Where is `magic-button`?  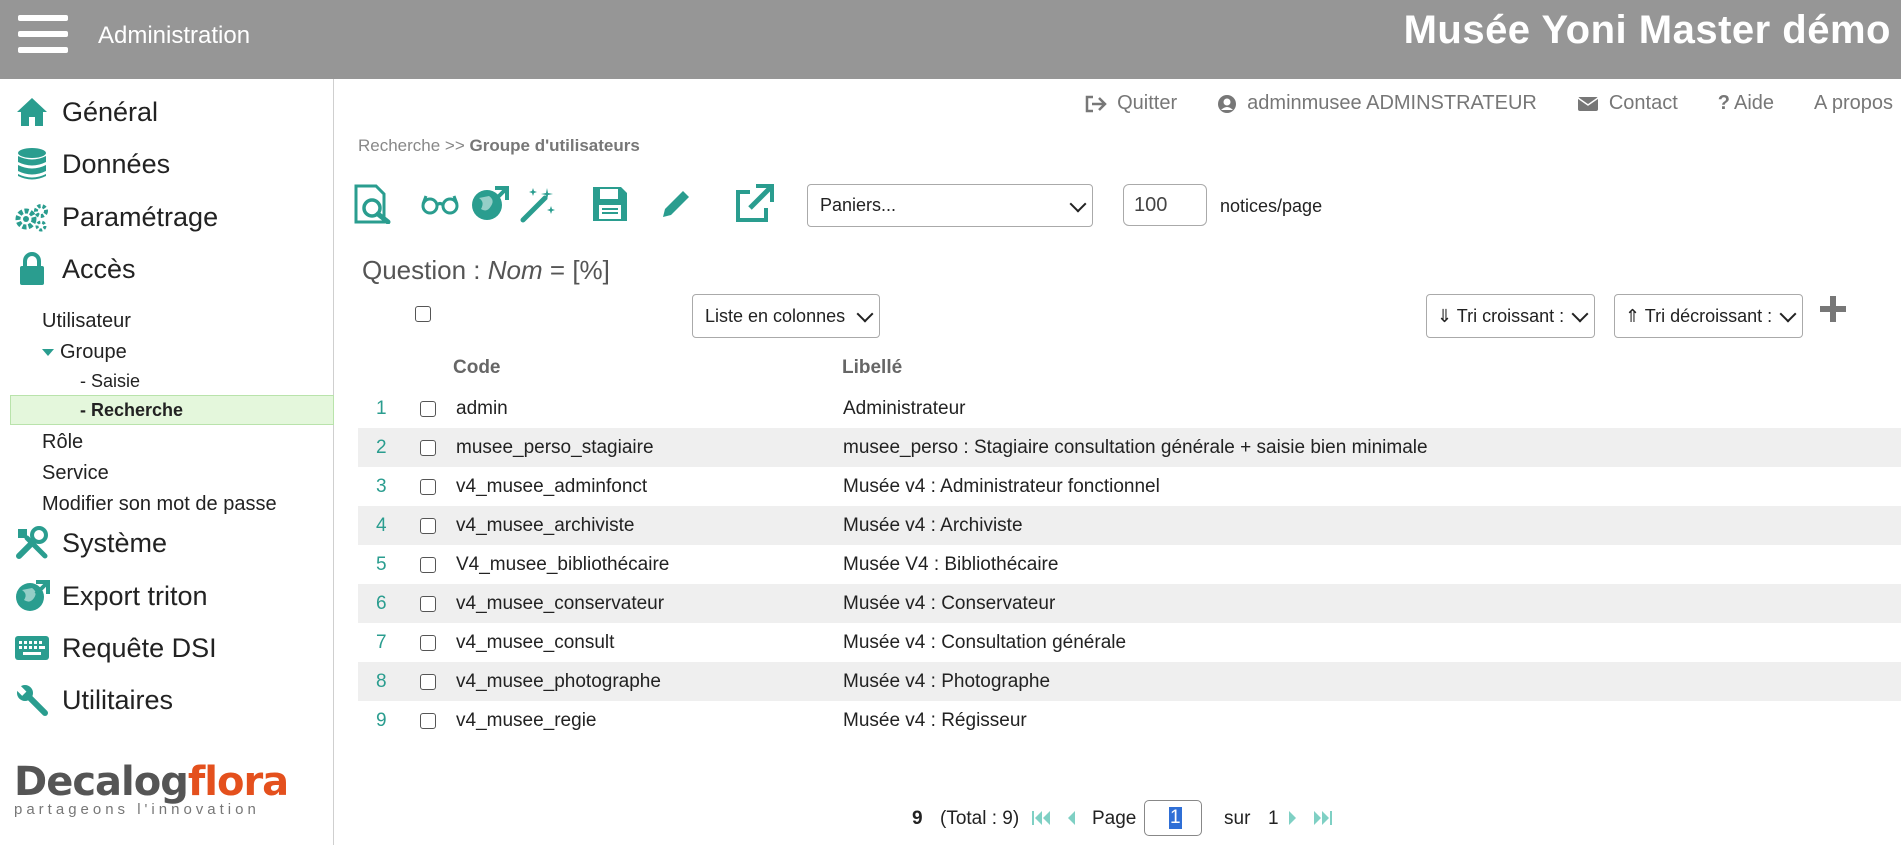 magic-button is located at coordinates (537, 204).